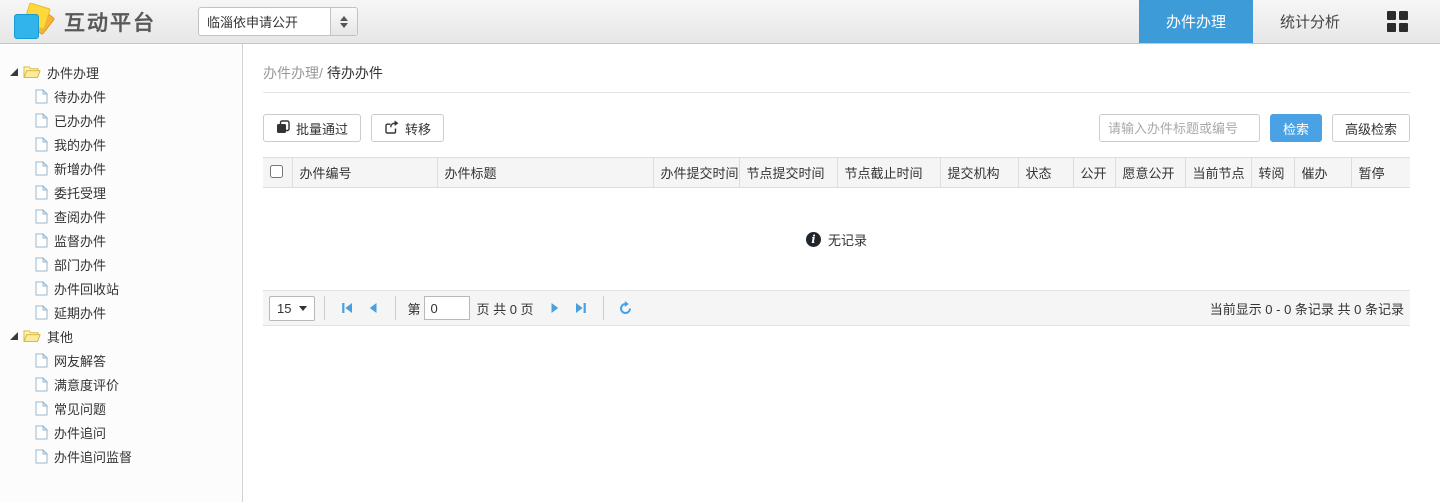 This screenshot has width=1440, height=502. Describe the element at coordinates (137, 120) in the screenshot. I see `sidebar-item-done-cases: 已办办件` at that location.